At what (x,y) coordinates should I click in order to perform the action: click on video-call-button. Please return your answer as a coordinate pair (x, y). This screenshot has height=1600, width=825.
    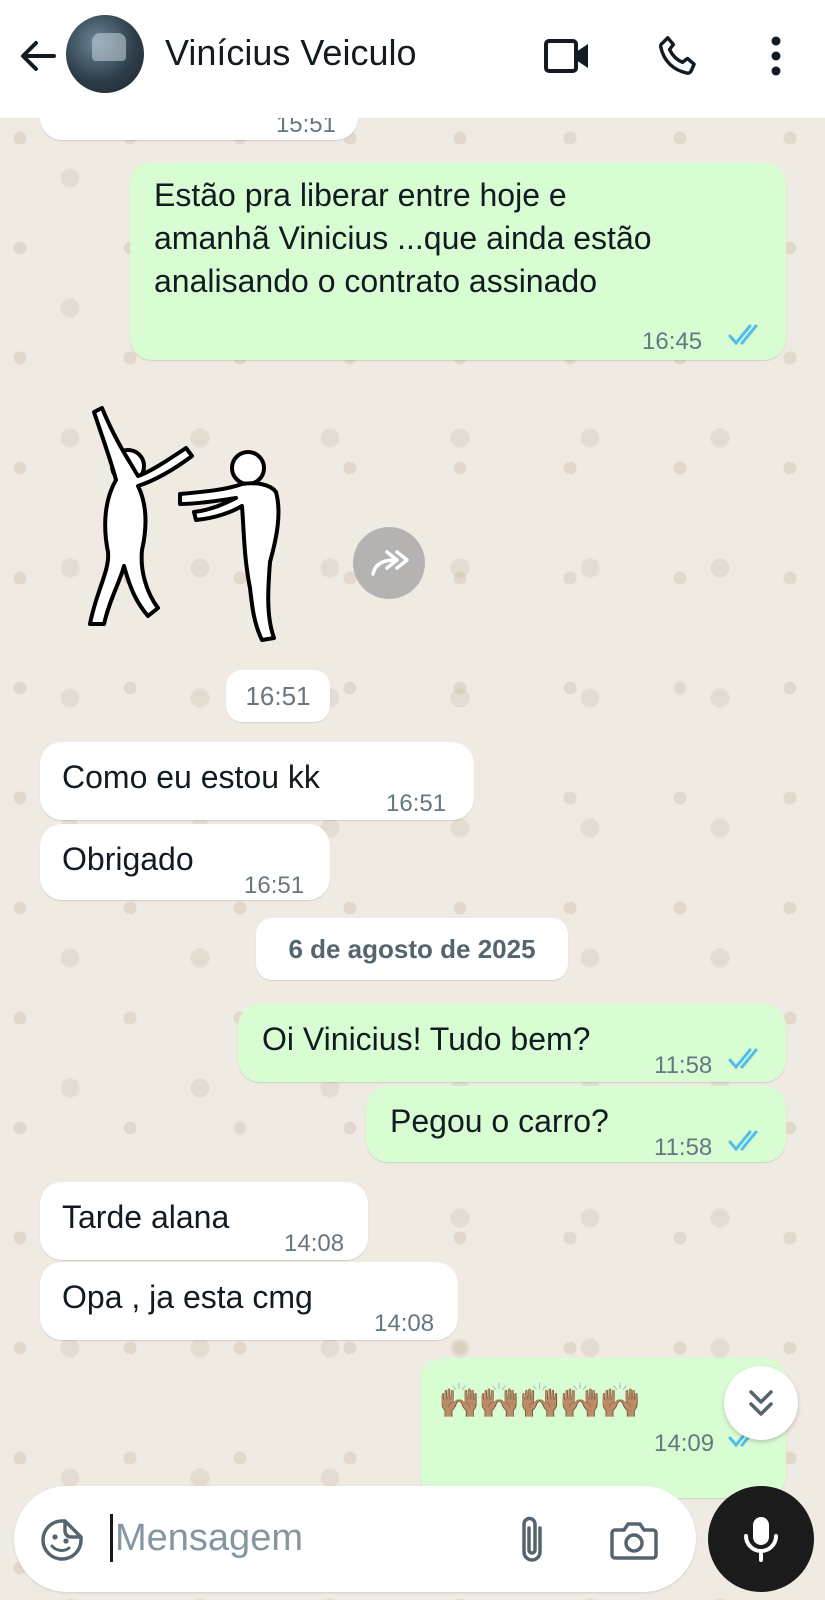
    Looking at the image, I should click on (568, 56).